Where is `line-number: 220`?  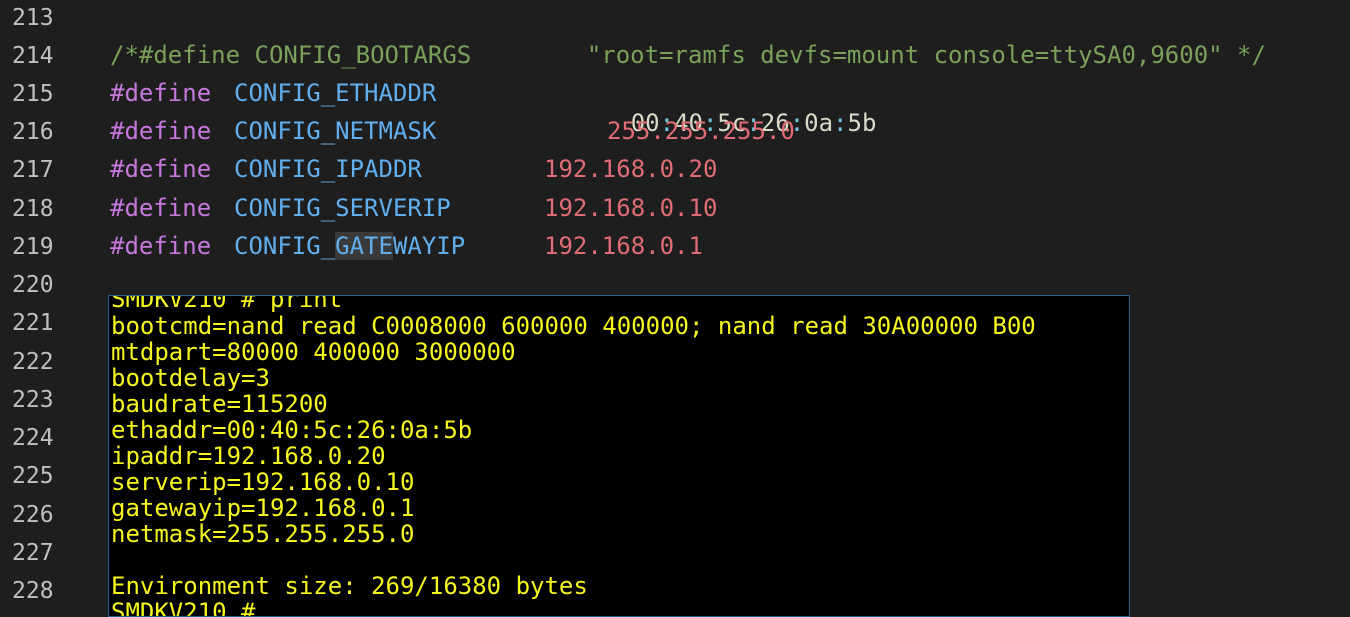 line-number: 220 is located at coordinates (33, 285).